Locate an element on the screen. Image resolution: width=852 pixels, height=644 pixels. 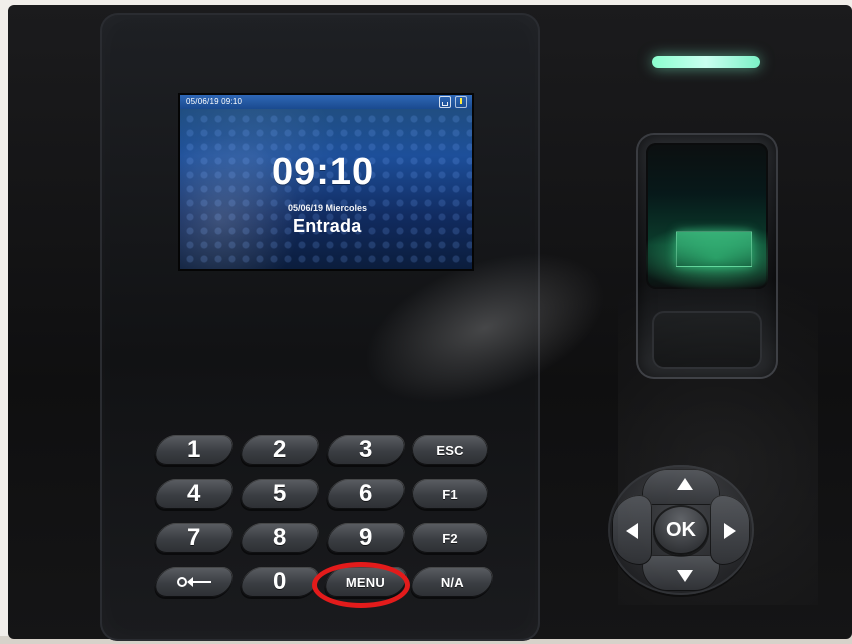
status-bar: 05/06/19 09:10 is located at coordinates (326, 102).